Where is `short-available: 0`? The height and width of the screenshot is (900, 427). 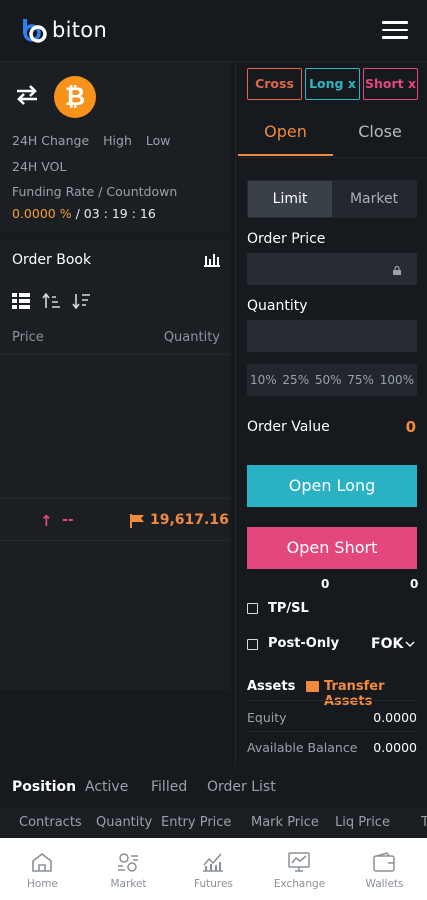 short-available: 0 is located at coordinates (414, 584).